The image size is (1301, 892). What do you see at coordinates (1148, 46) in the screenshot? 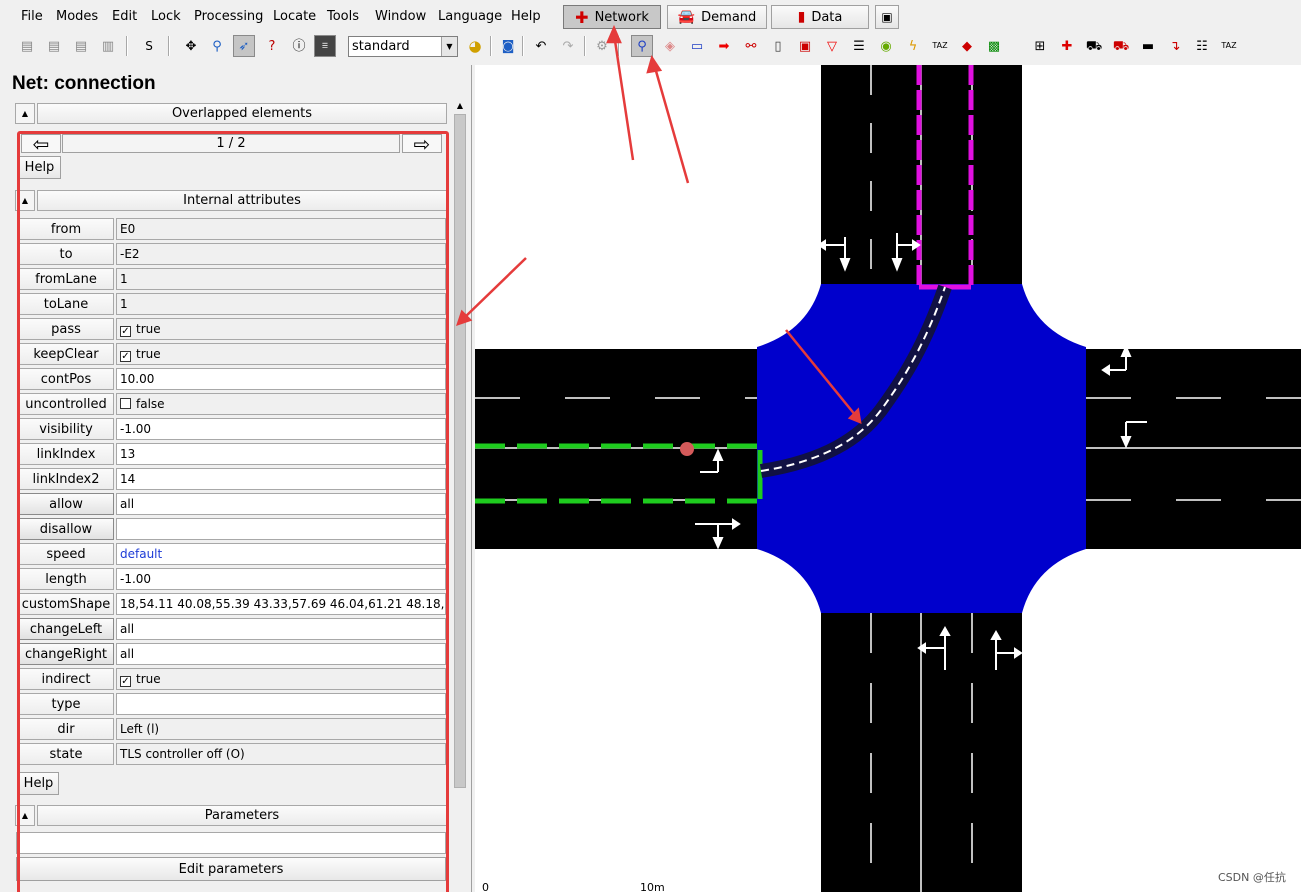
I see `lane-icon: ▬` at bounding box center [1148, 46].